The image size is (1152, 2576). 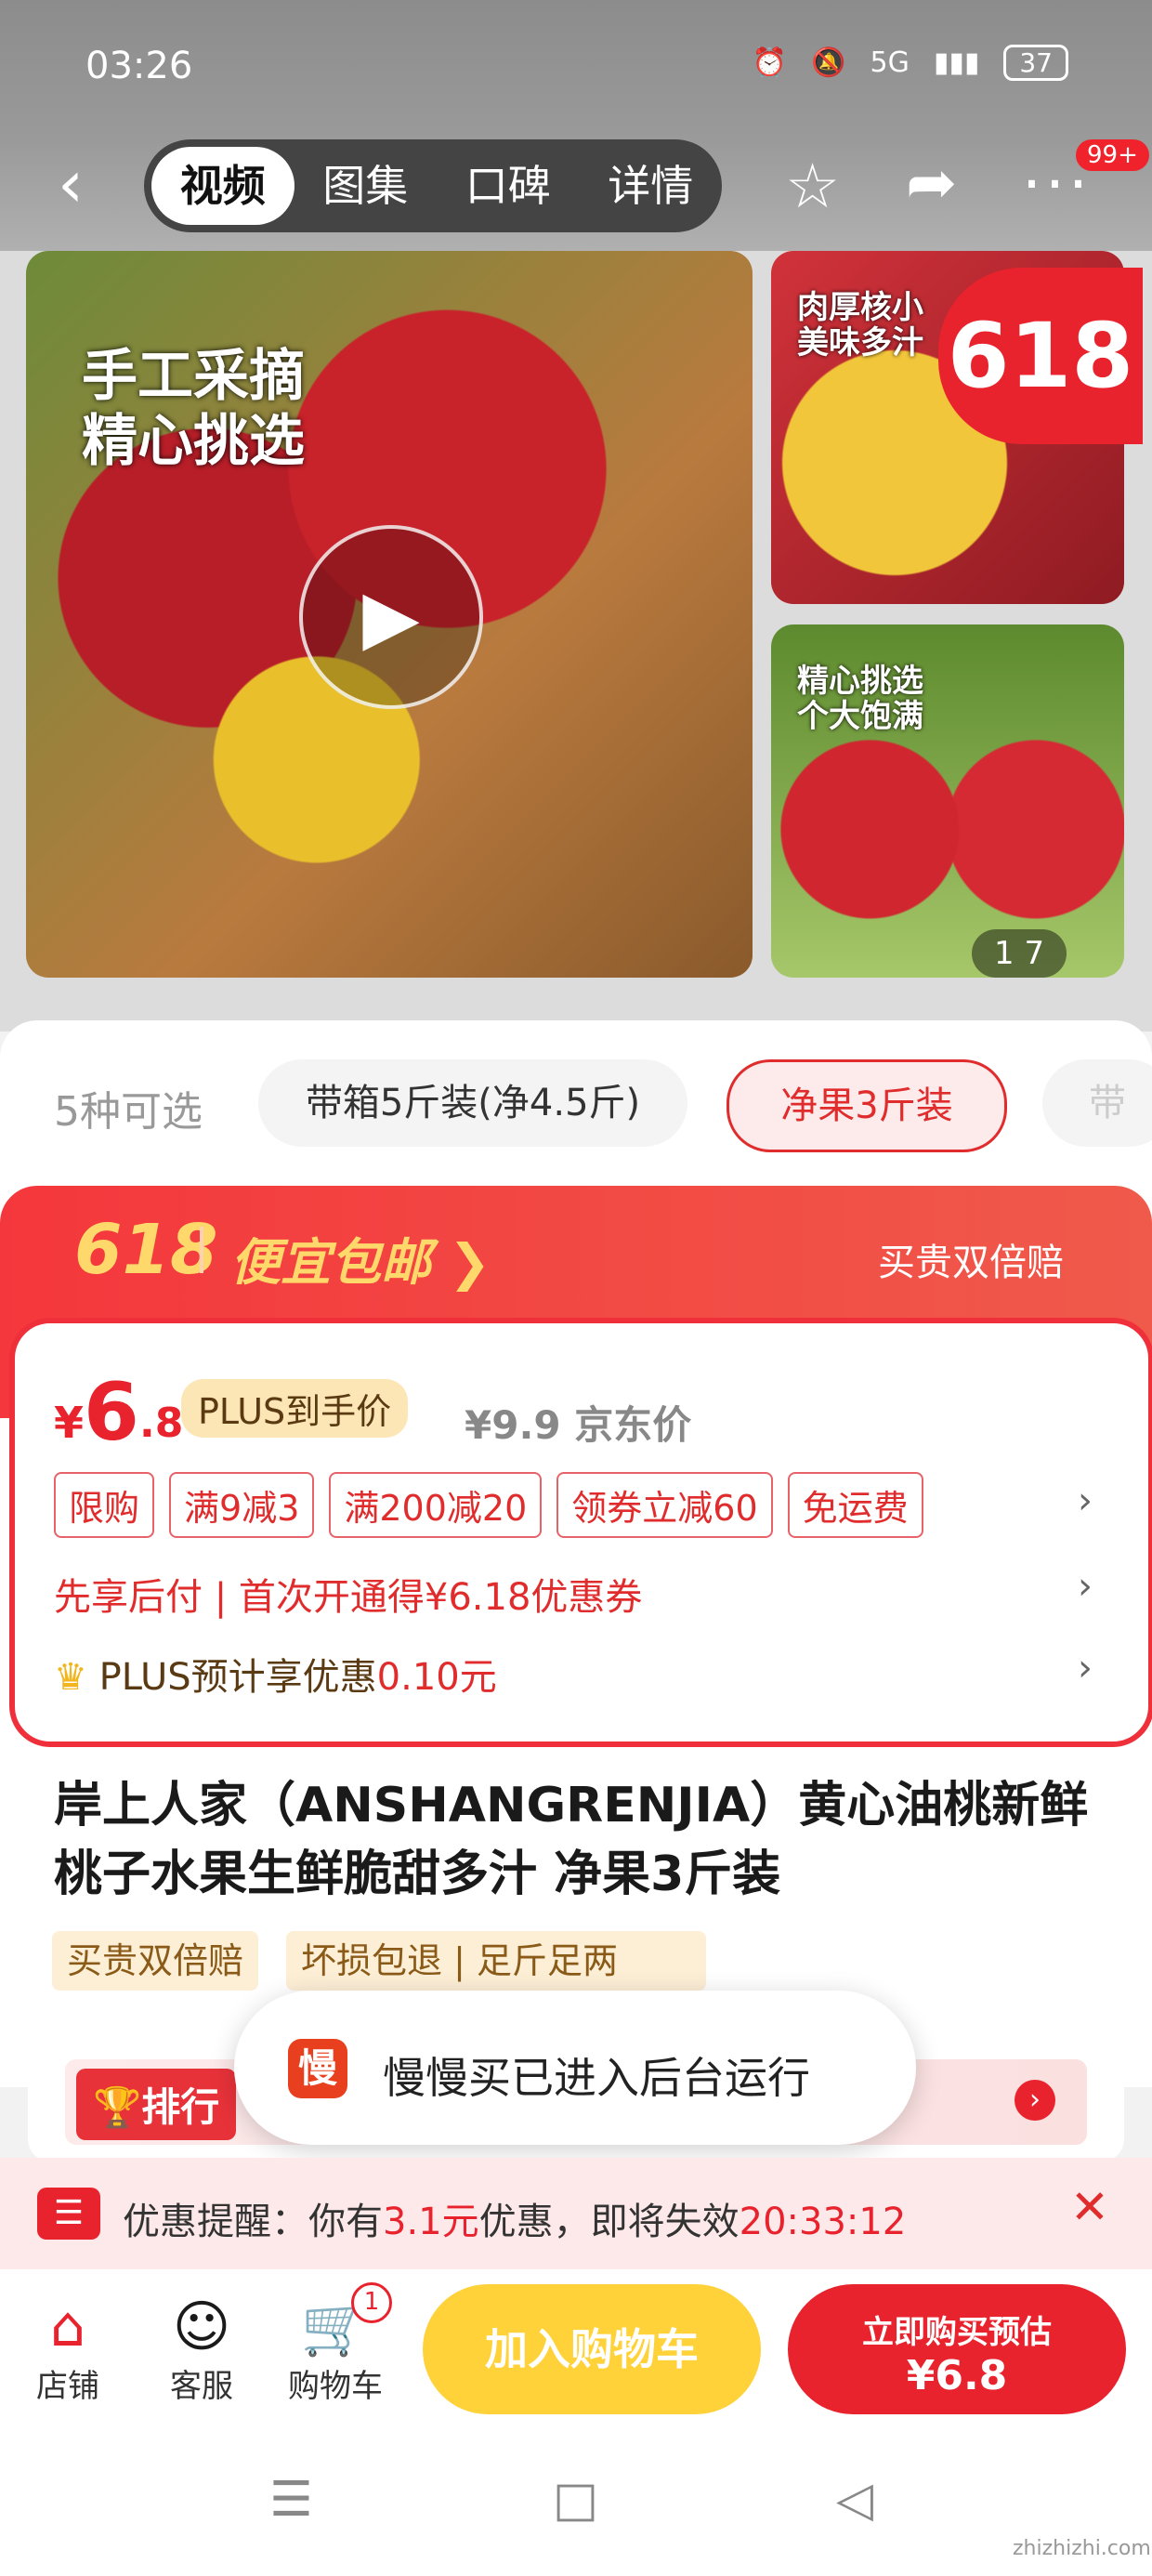 I want to click on plus-discount: ♛ PLUS预计享优惠0.10元, so click(x=275, y=1674).